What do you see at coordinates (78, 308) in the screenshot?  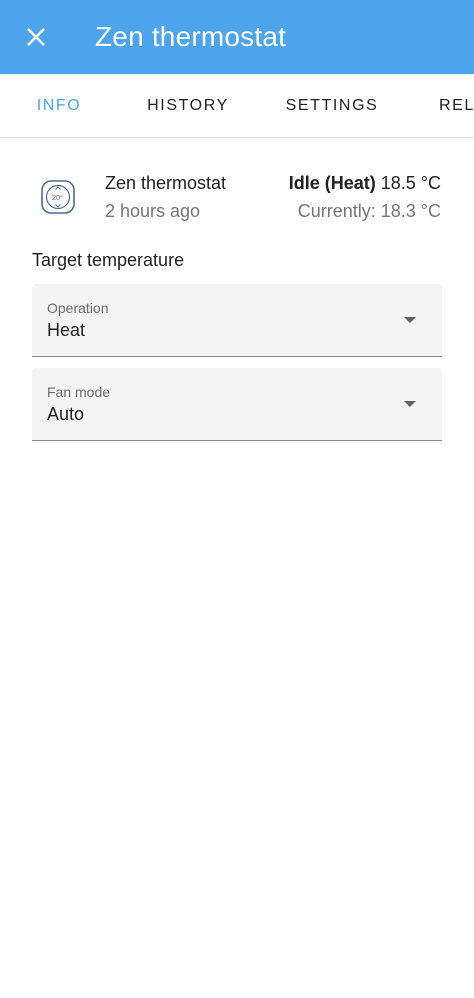 I see `operation-select-label: Operation` at bounding box center [78, 308].